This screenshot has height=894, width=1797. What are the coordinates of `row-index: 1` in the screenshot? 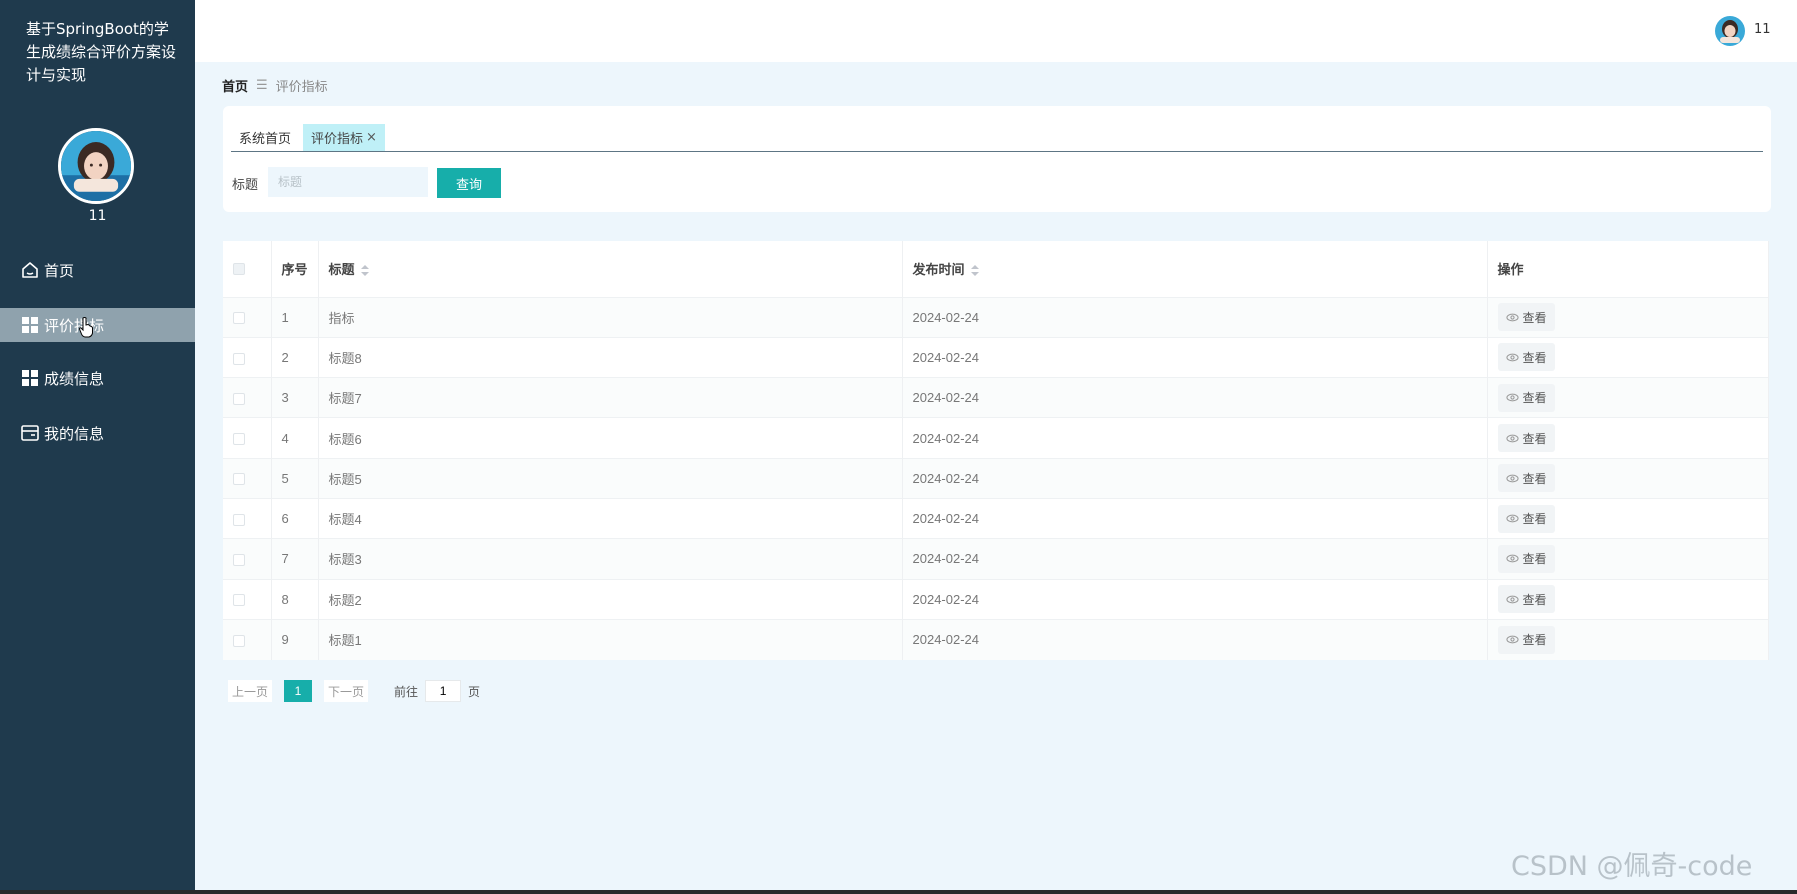 It's located at (295, 317).